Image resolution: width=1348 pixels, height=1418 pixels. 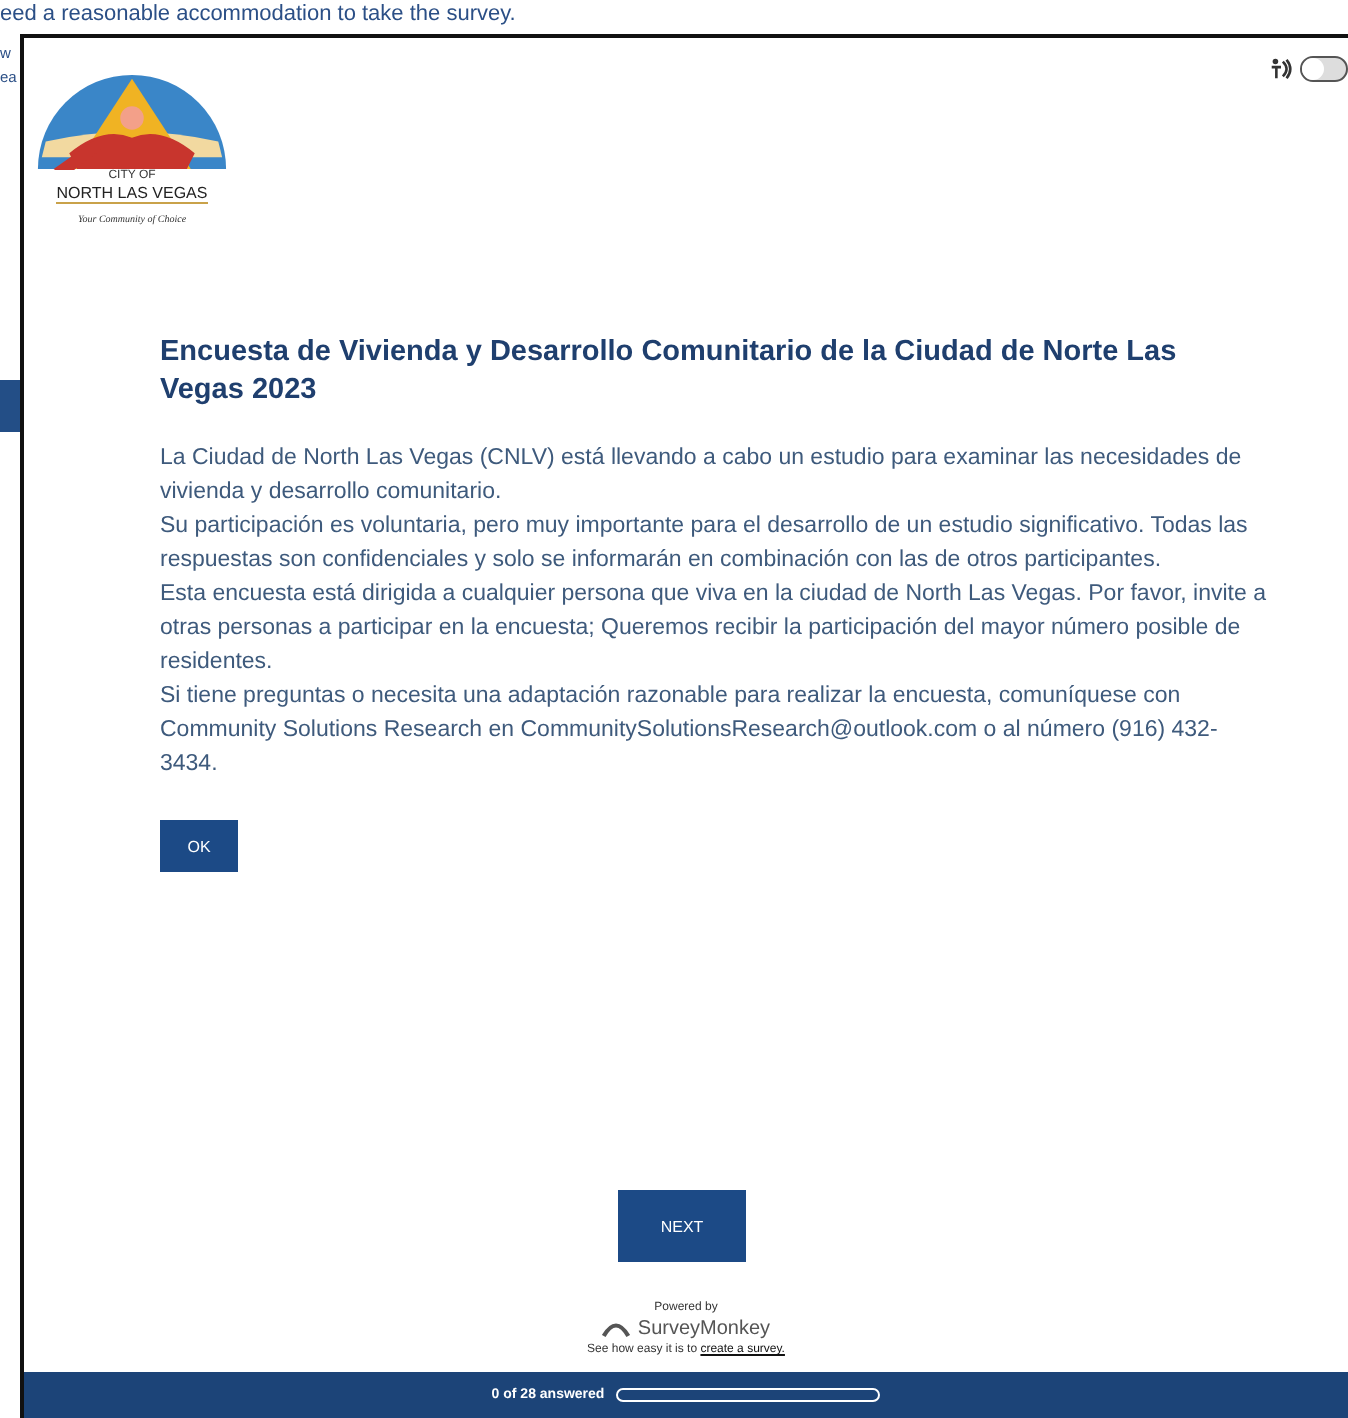 What do you see at coordinates (669, 372) in the screenshot?
I see `survey-title: Encuesta de Vivienda y Desarrollo Comunitario de la Ciudad de Norte Las Vegas 2023` at bounding box center [669, 372].